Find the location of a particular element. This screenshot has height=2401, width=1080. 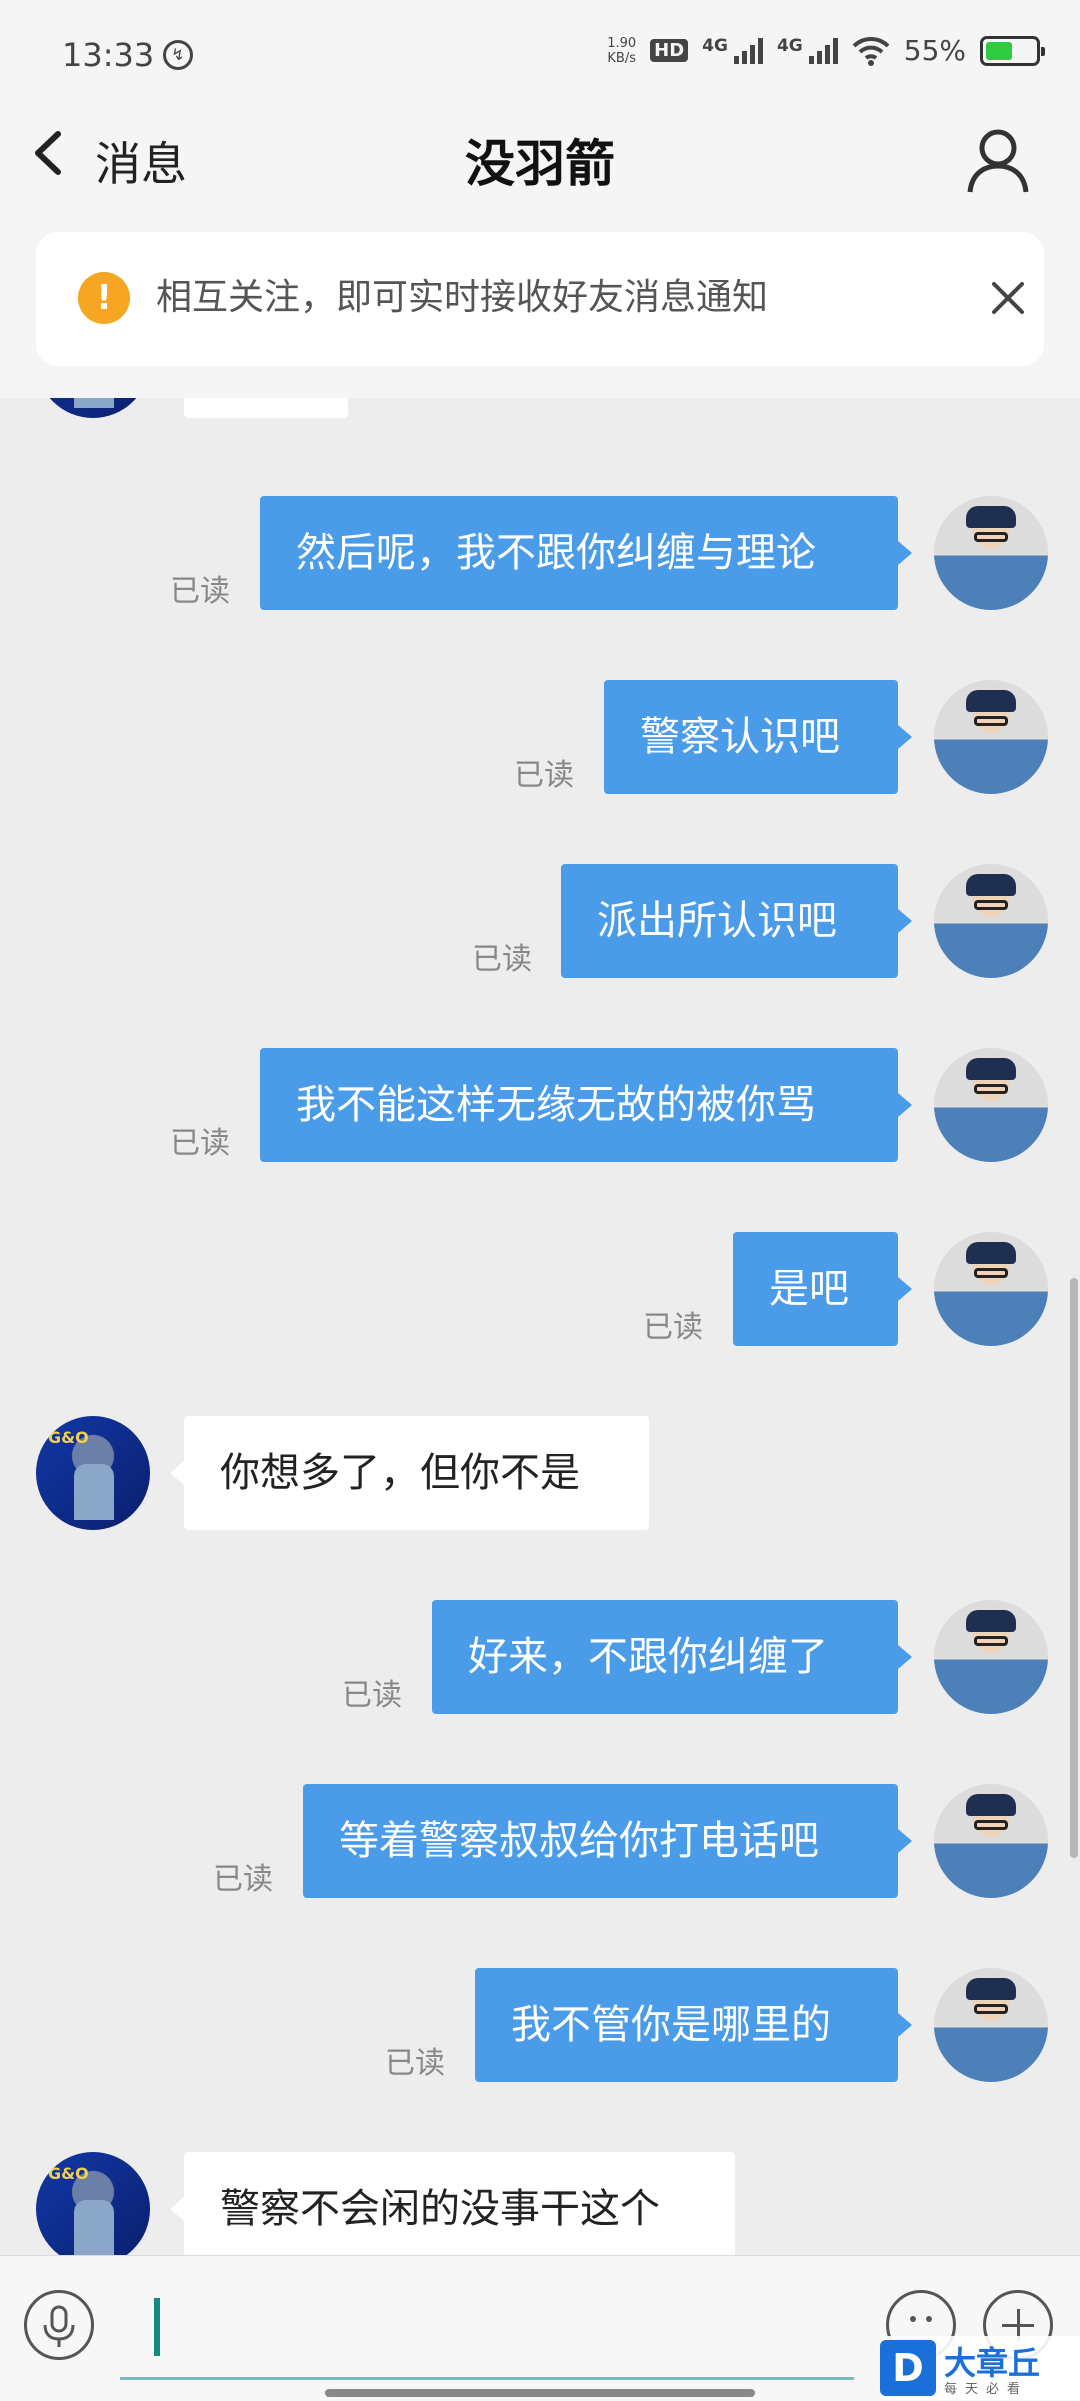

status-time: 13:33 is located at coordinates (108, 55).